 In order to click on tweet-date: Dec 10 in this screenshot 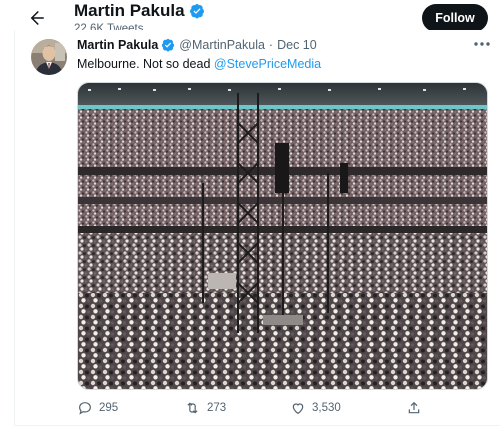, I will do `click(297, 45)`.